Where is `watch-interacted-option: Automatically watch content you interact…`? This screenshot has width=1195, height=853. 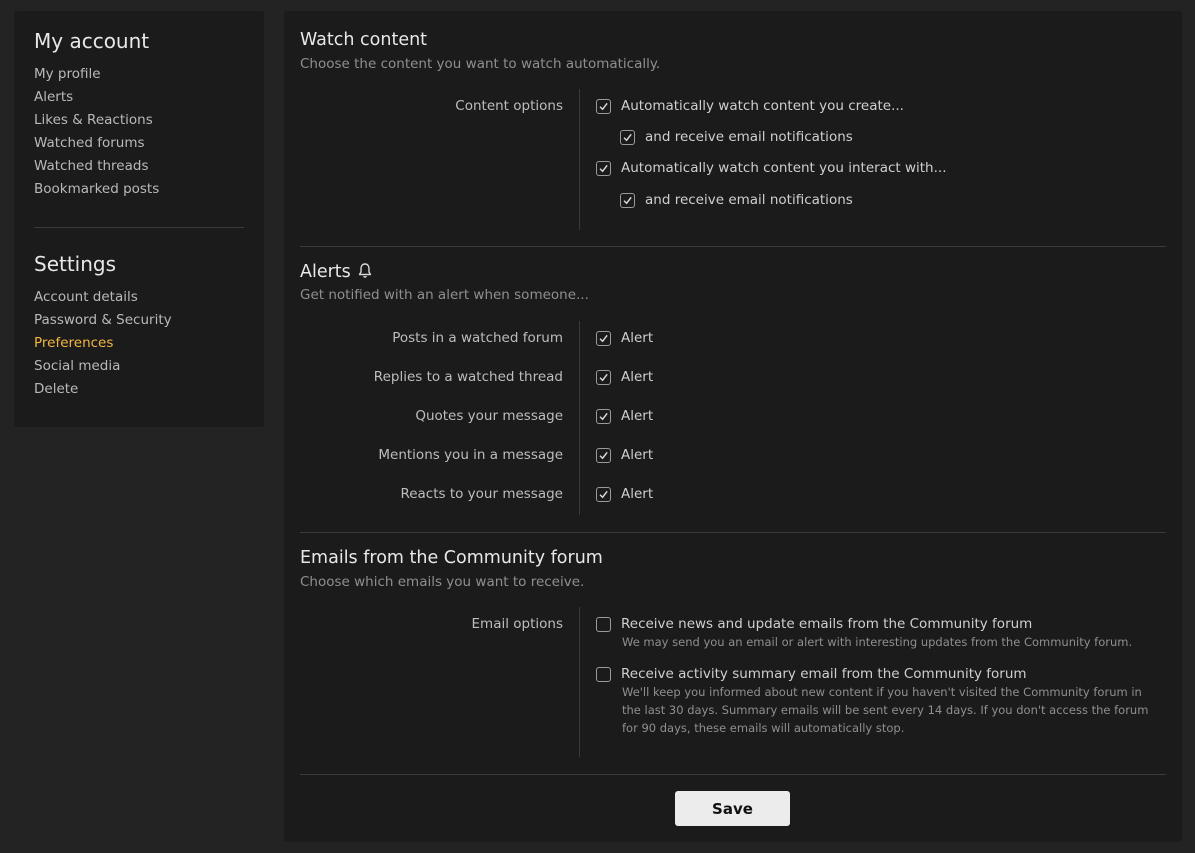
watch-interacted-option: Automatically watch content you interact… is located at coordinates (771, 168).